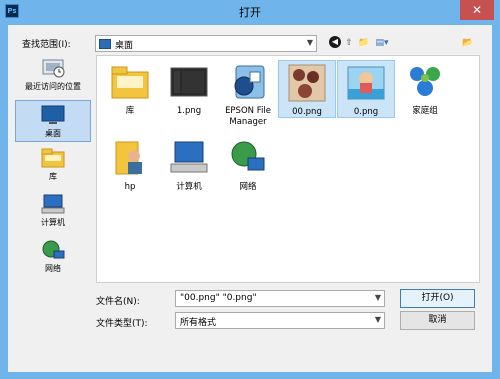 The width and height of the screenshot is (500, 379). I want to click on file-item: hp, so click(130, 165).